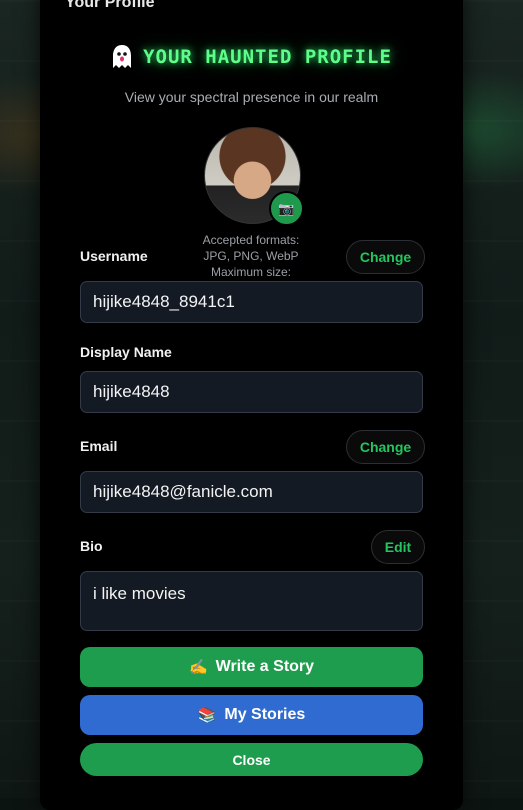 This screenshot has width=523, height=810. Describe the element at coordinates (251, 601) in the screenshot. I see `bio-field: i like movies` at that location.